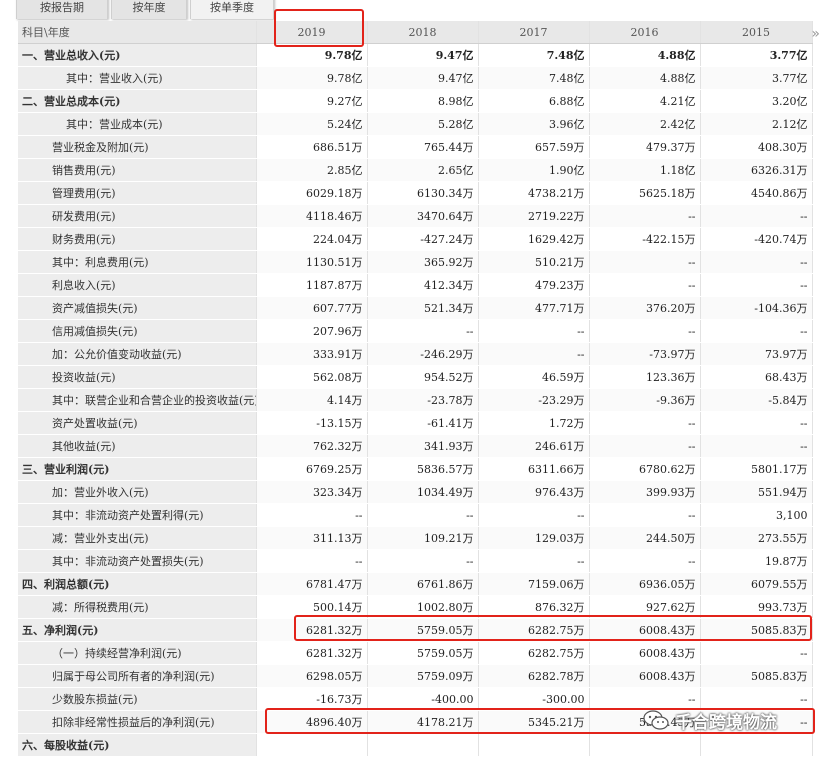 Image resolution: width=830 pixels, height=759 pixels. Describe the element at coordinates (312, 262) in the screenshot. I see `cell-2019: 1130.51万` at that location.